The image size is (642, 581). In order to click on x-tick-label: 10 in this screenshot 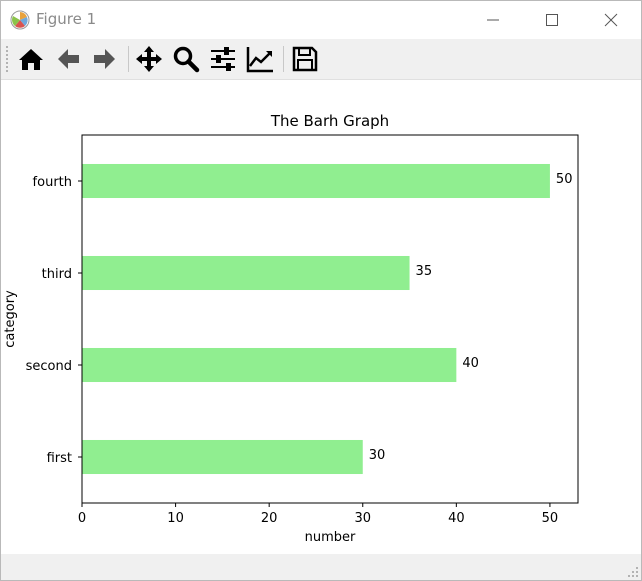, I will do `click(175, 518)`.